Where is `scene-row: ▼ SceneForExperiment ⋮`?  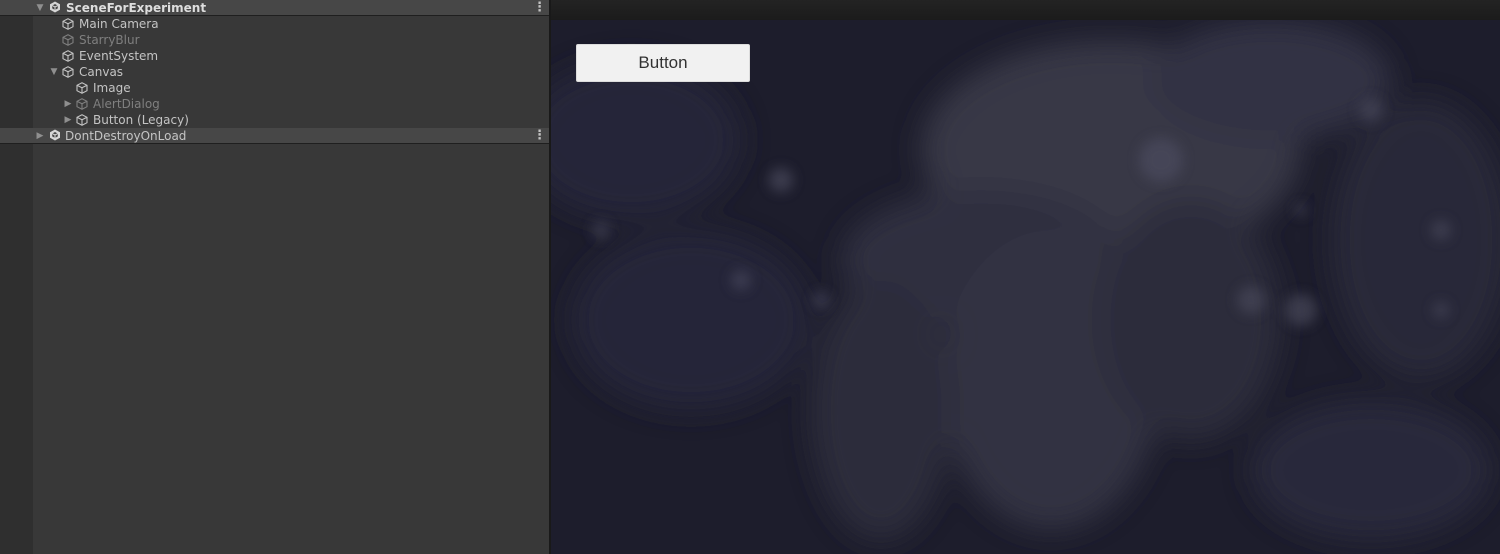
scene-row: ▼ SceneForExperiment ⋮ is located at coordinates (274, 8).